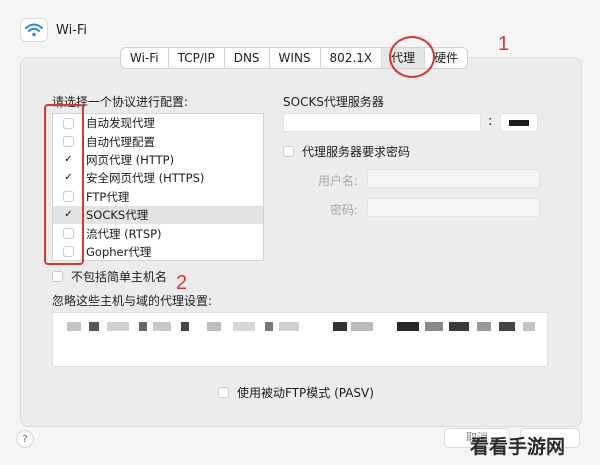 Image resolution: width=600 pixels, height=465 pixels. Describe the element at coordinates (120, 141) in the screenshot. I see `protocol-label: 自动代理配置` at that location.